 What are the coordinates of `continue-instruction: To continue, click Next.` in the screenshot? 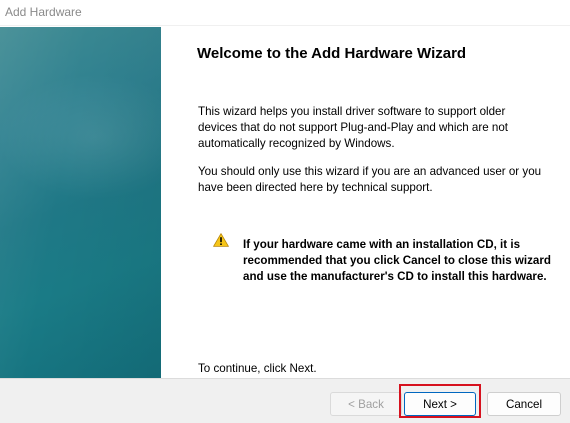 It's located at (257, 368).